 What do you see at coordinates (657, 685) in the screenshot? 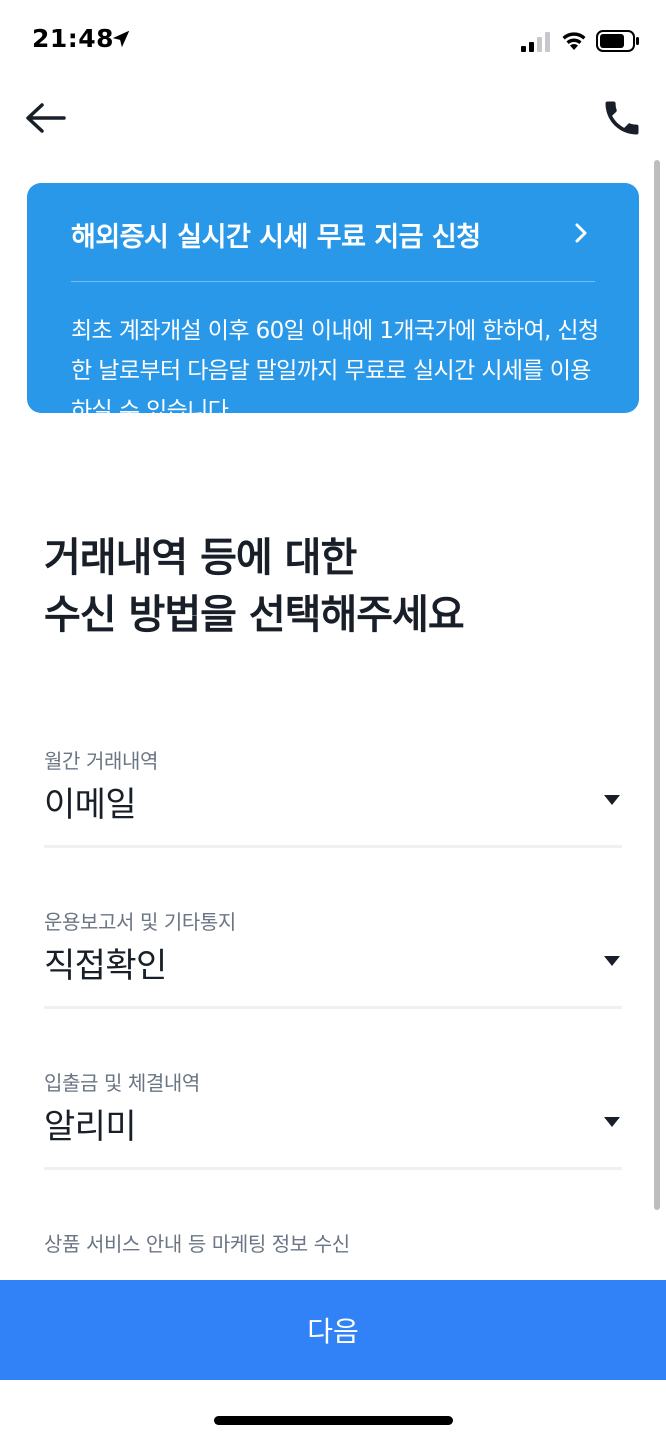
I see `scrollbar` at bounding box center [657, 685].